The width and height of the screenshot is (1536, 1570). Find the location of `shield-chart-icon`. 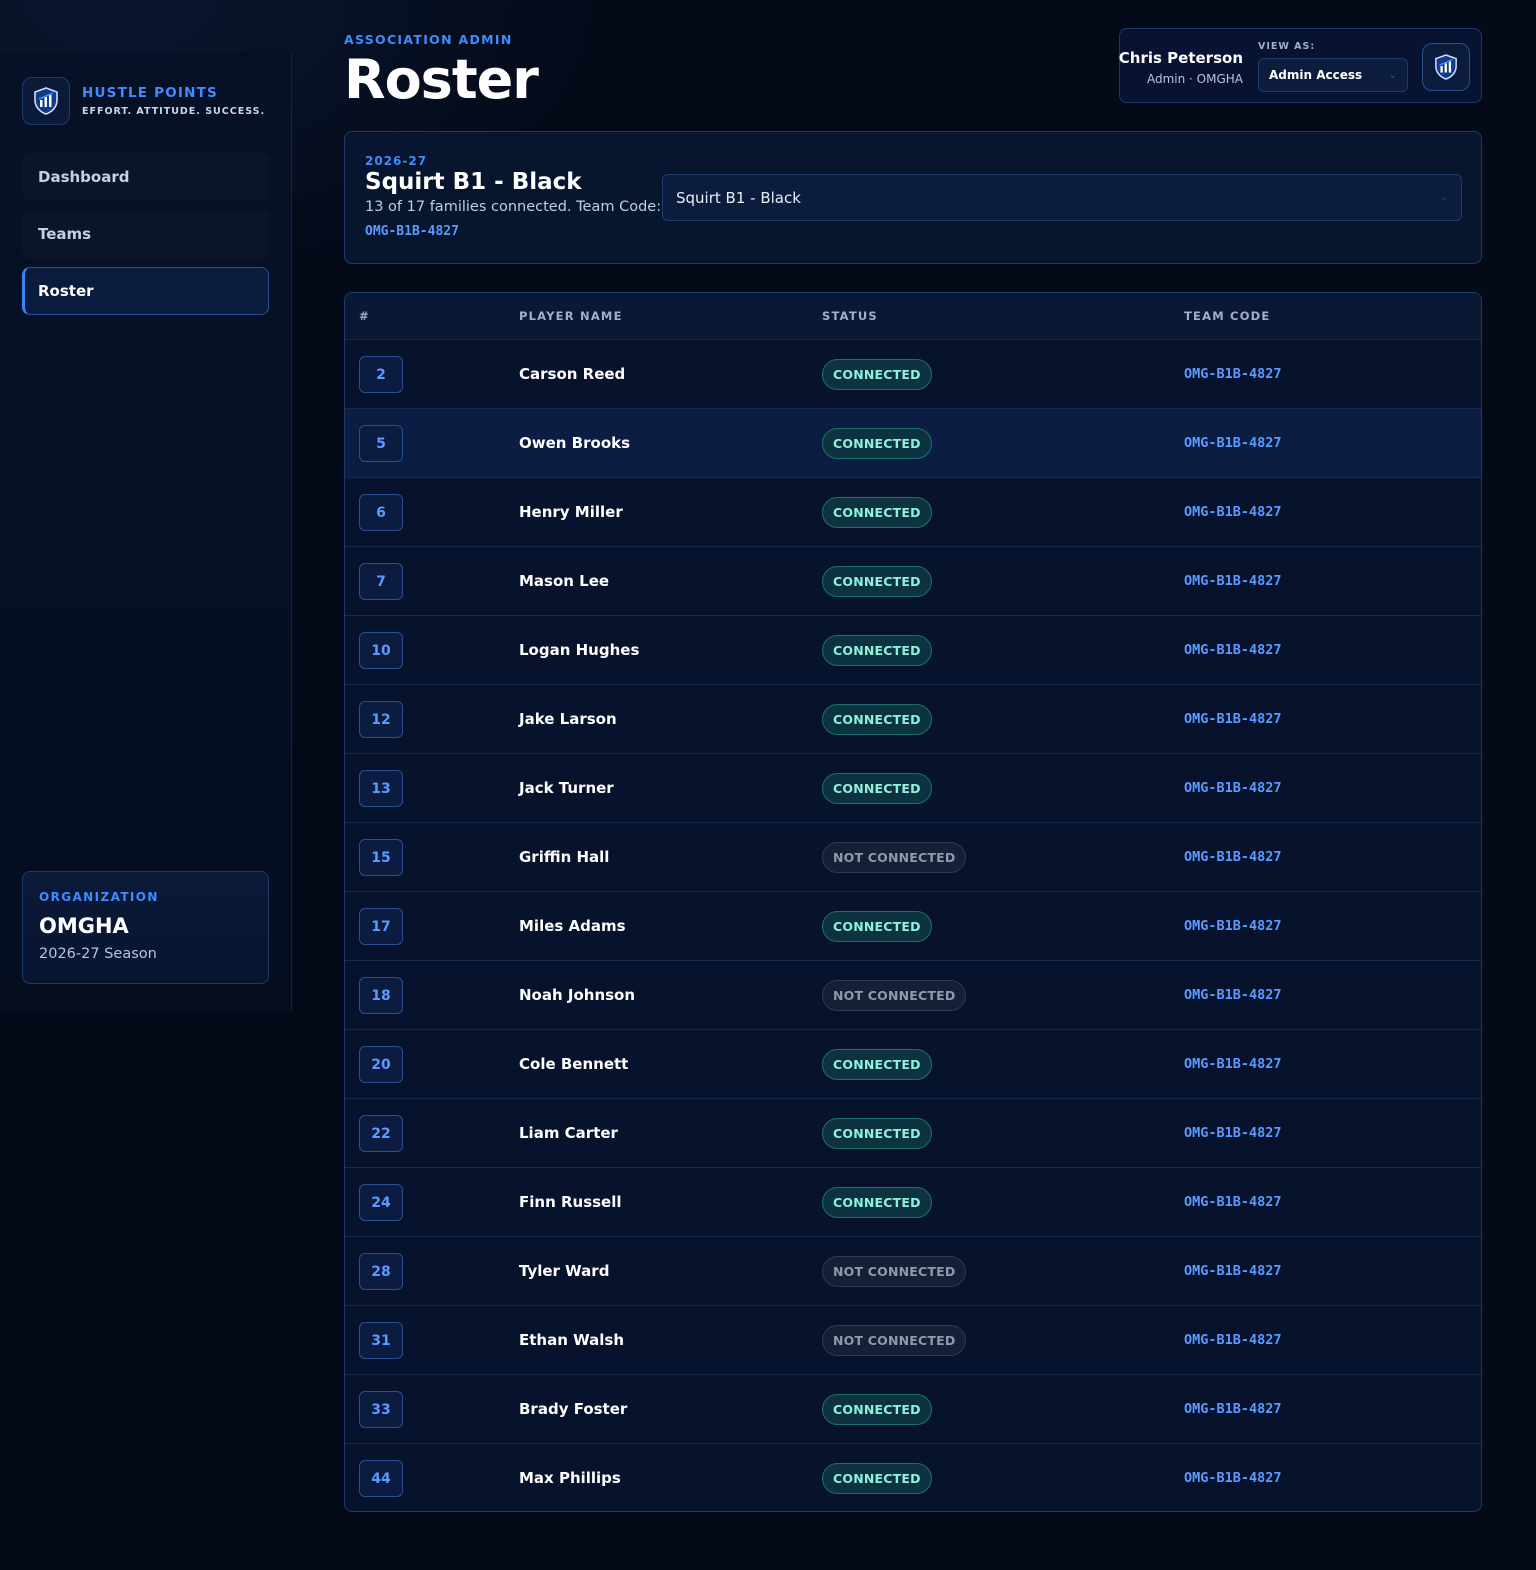

shield-chart-icon is located at coordinates (46, 101).